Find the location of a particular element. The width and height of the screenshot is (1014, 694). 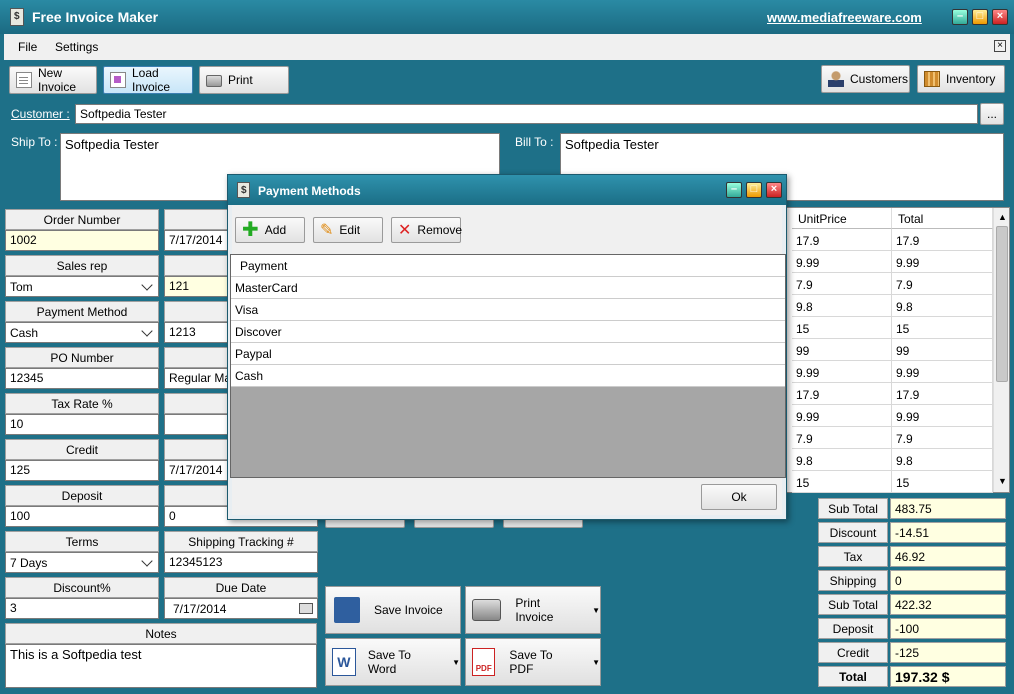

scroll-up-icon: ▲ is located at coordinates (1002, 217).